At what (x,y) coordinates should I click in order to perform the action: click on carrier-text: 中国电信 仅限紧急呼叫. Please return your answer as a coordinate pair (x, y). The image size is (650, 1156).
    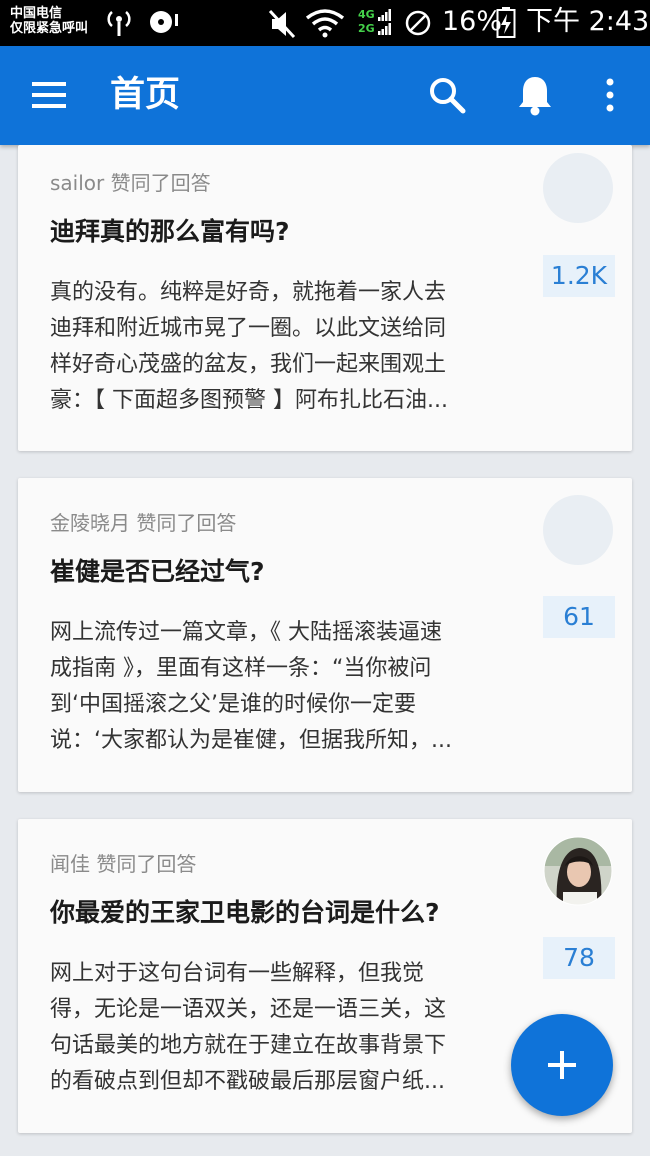
    Looking at the image, I should click on (49, 21).